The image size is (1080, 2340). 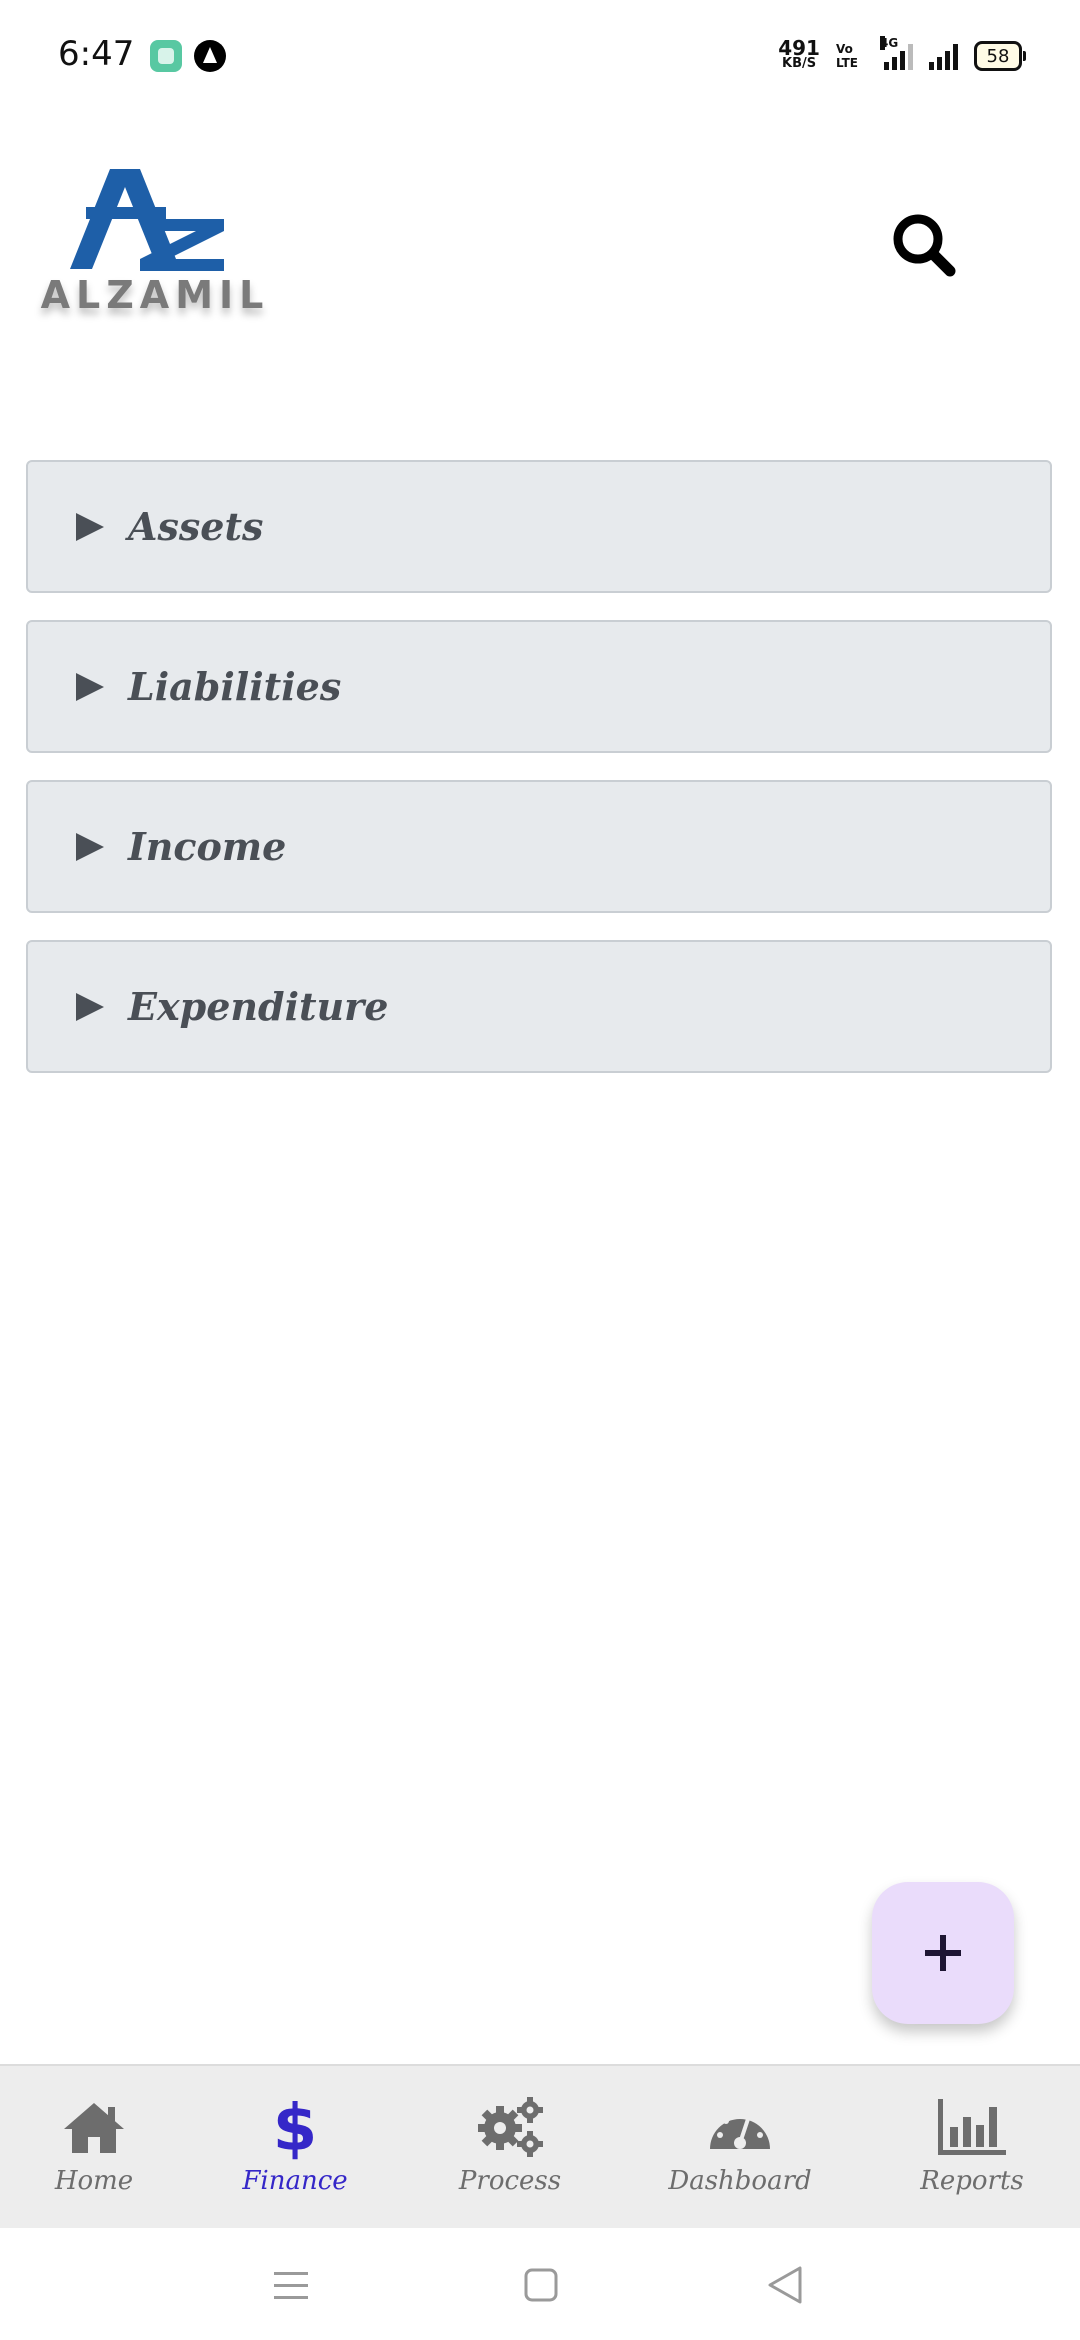 I want to click on menu-icon, so click(x=291, y=2285).